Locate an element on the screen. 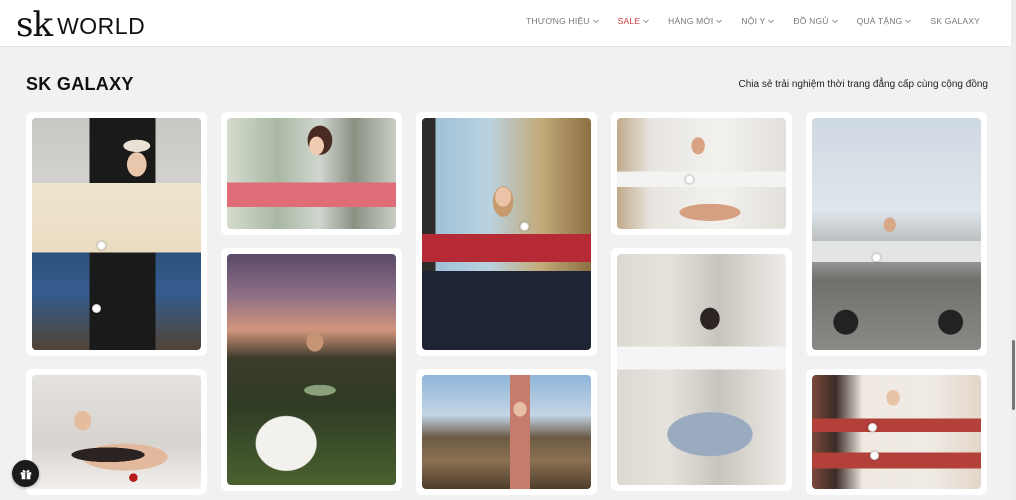 This screenshot has height=500, width=1016. nav-label: SALE is located at coordinates (629, 21).